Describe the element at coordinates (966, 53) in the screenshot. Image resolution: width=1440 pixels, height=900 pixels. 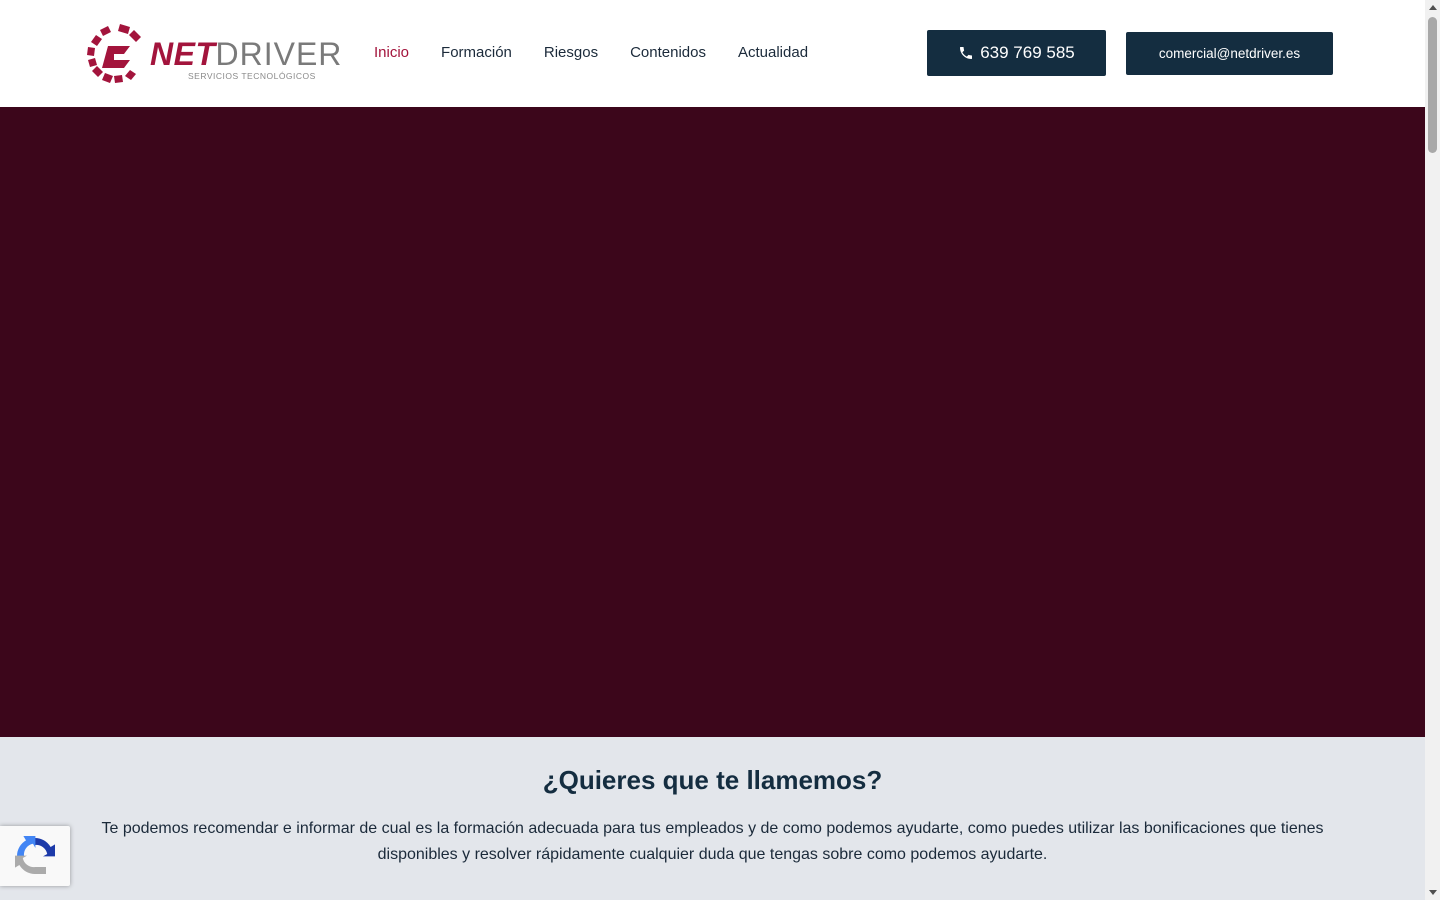
I see `phone-icon` at that location.